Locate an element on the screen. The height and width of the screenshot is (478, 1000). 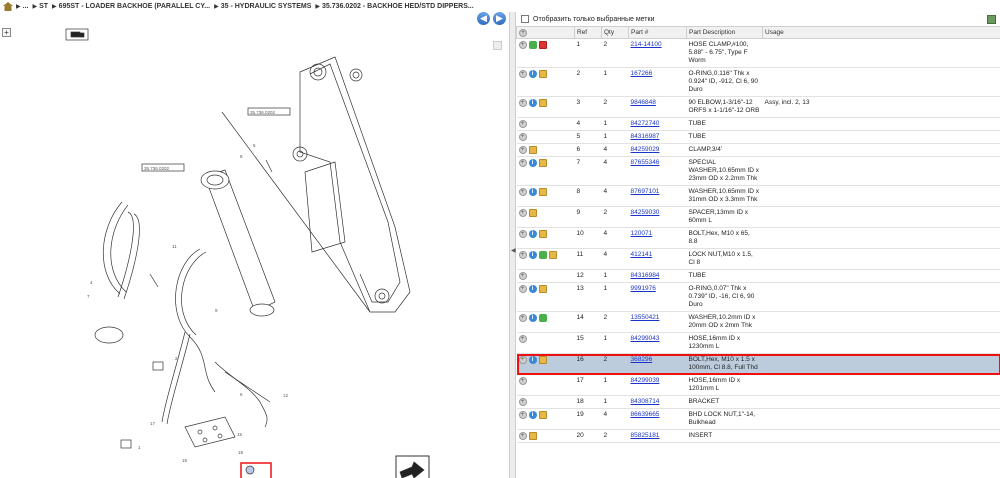
breadcrumb-item-system: 35 - HYDRAULIC SYSTEMS is located at coordinates (266, 6).